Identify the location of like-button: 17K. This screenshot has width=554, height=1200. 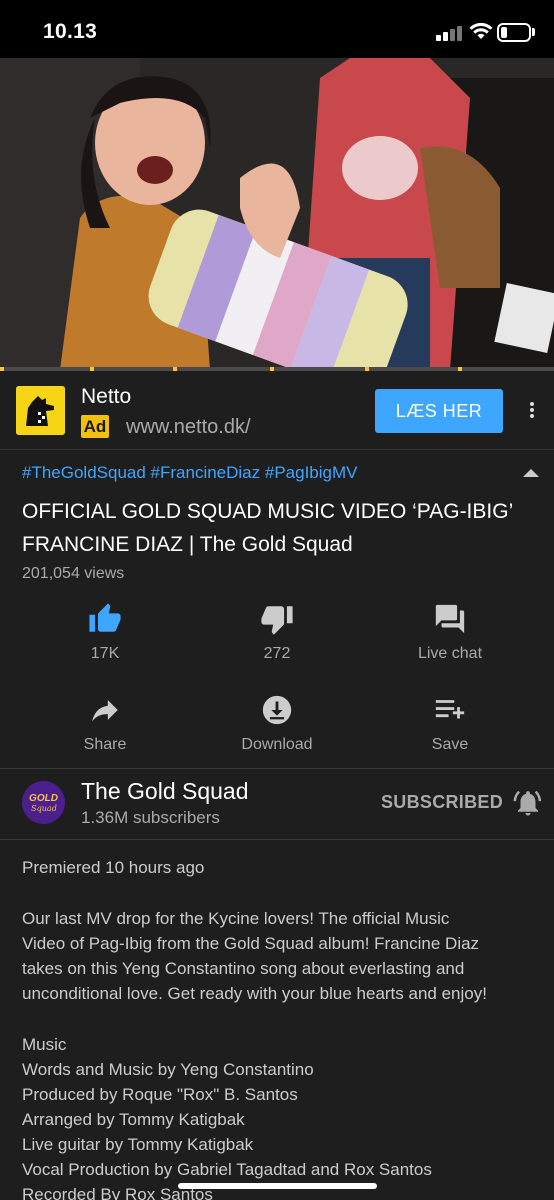
(105, 632).